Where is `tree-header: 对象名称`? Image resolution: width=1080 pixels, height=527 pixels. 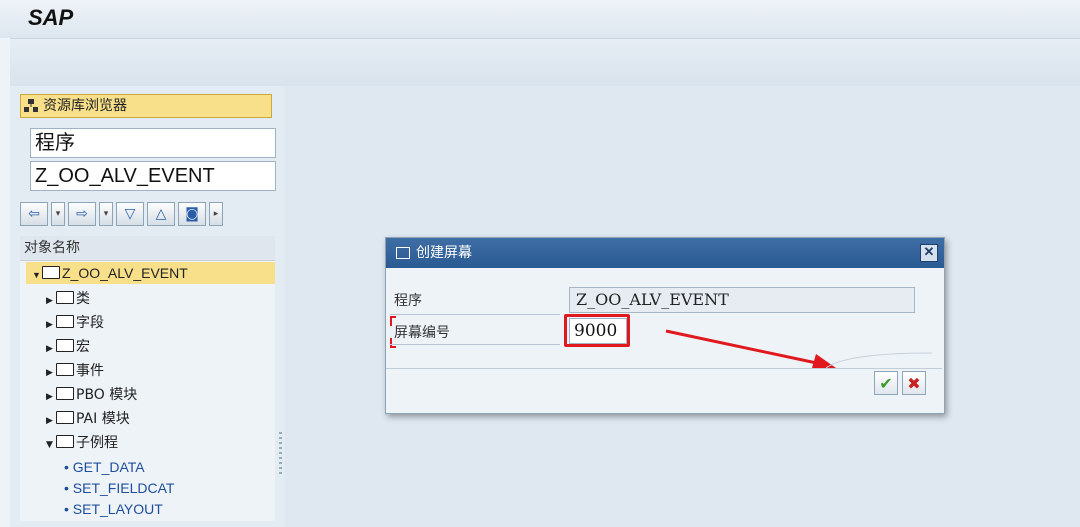 tree-header: 对象名称 is located at coordinates (147, 248).